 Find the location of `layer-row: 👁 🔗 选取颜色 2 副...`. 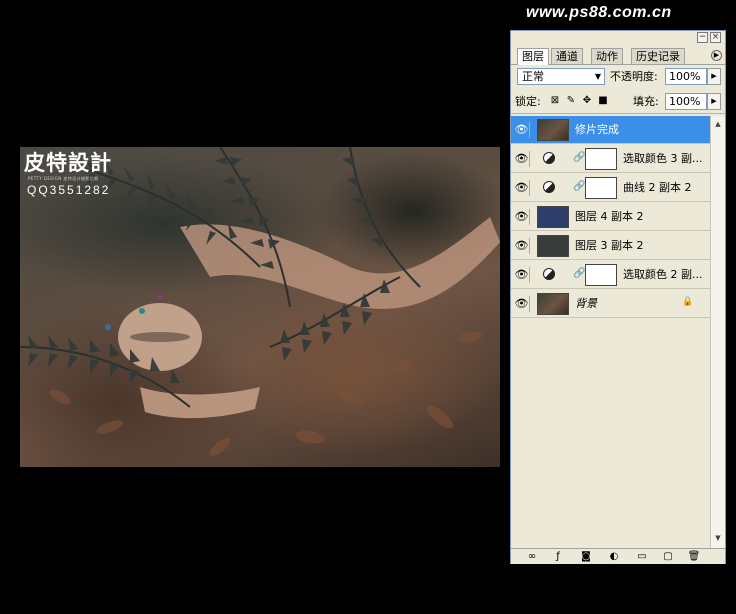

layer-row: 👁 🔗 选取颜色 2 副... is located at coordinates (610, 275).